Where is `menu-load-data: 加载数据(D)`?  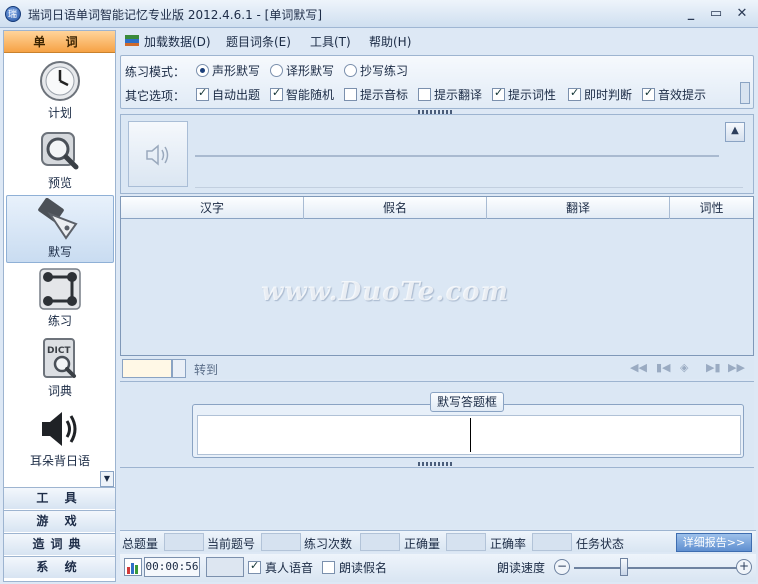
menu-load-data: 加载数据(D) is located at coordinates (177, 41).